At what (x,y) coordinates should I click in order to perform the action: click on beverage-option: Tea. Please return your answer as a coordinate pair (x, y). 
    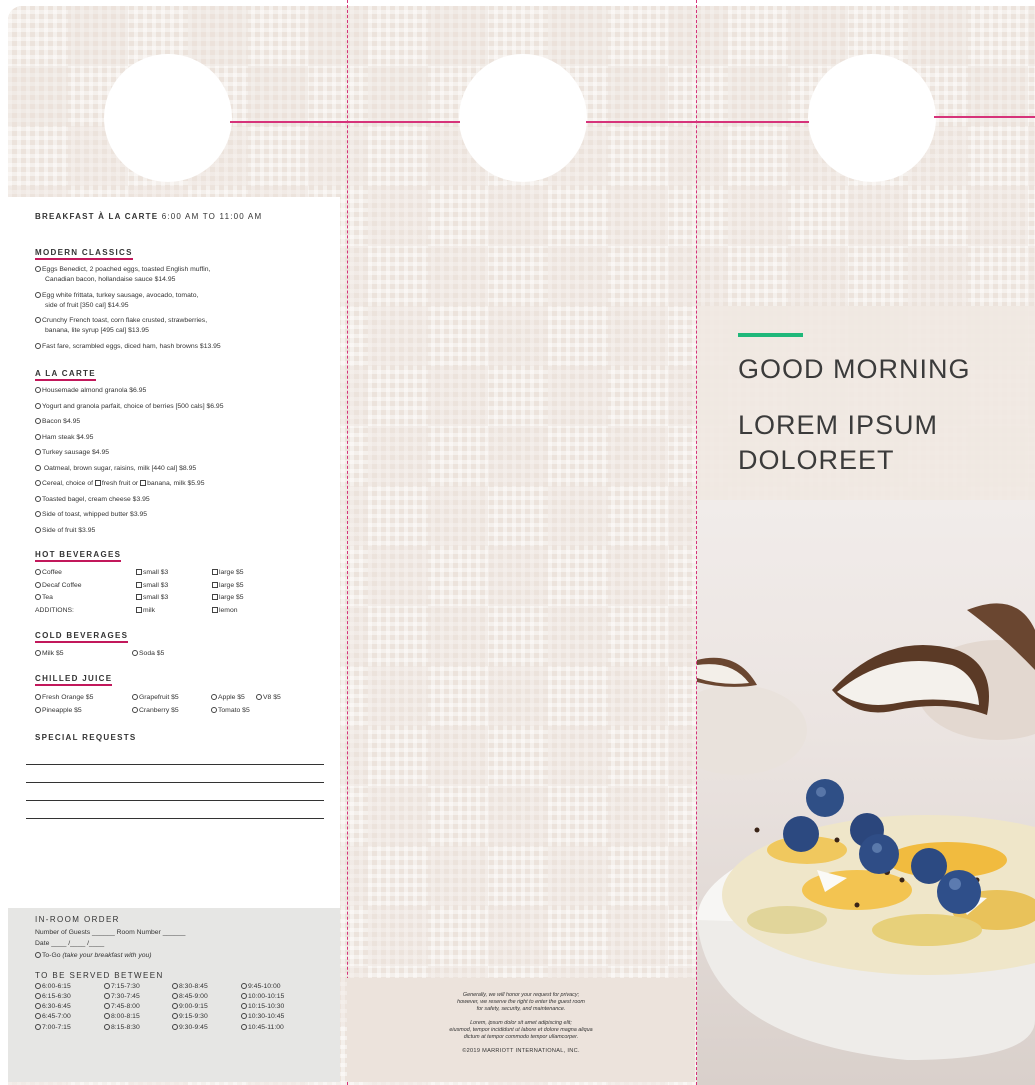
    Looking at the image, I should click on (85, 598).